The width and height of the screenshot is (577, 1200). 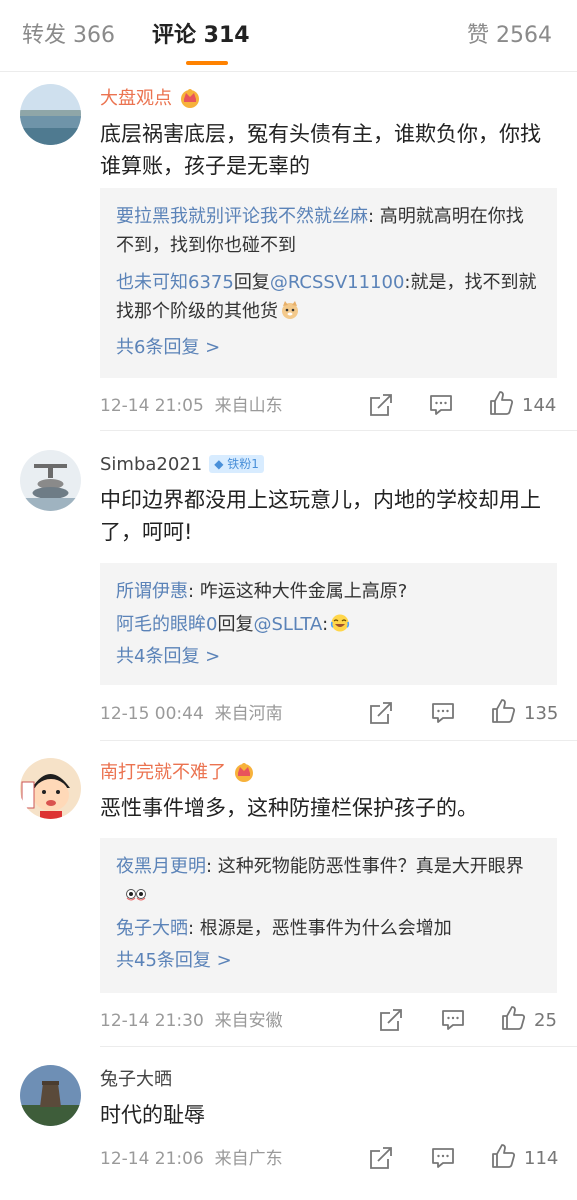 What do you see at coordinates (290, 310) in the screenshot?
I see `doge-emoji-icon` at bounding box center [290, 310].